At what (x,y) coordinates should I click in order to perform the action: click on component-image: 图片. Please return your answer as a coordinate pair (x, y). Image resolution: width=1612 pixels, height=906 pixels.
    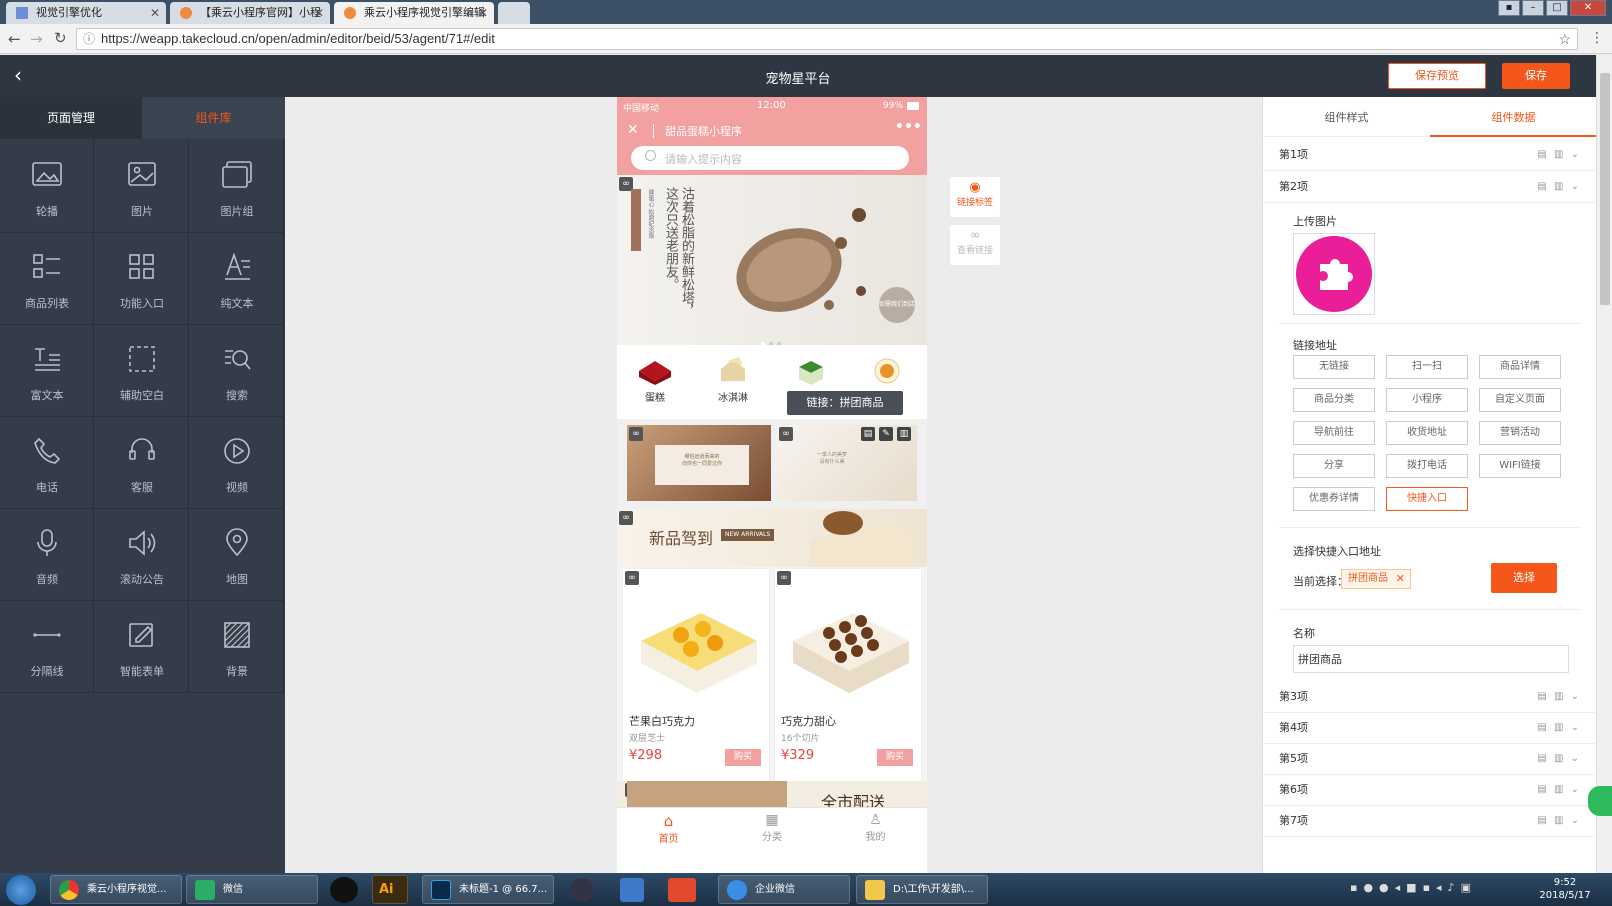
    Looking at the image, I should click on (142, 186).